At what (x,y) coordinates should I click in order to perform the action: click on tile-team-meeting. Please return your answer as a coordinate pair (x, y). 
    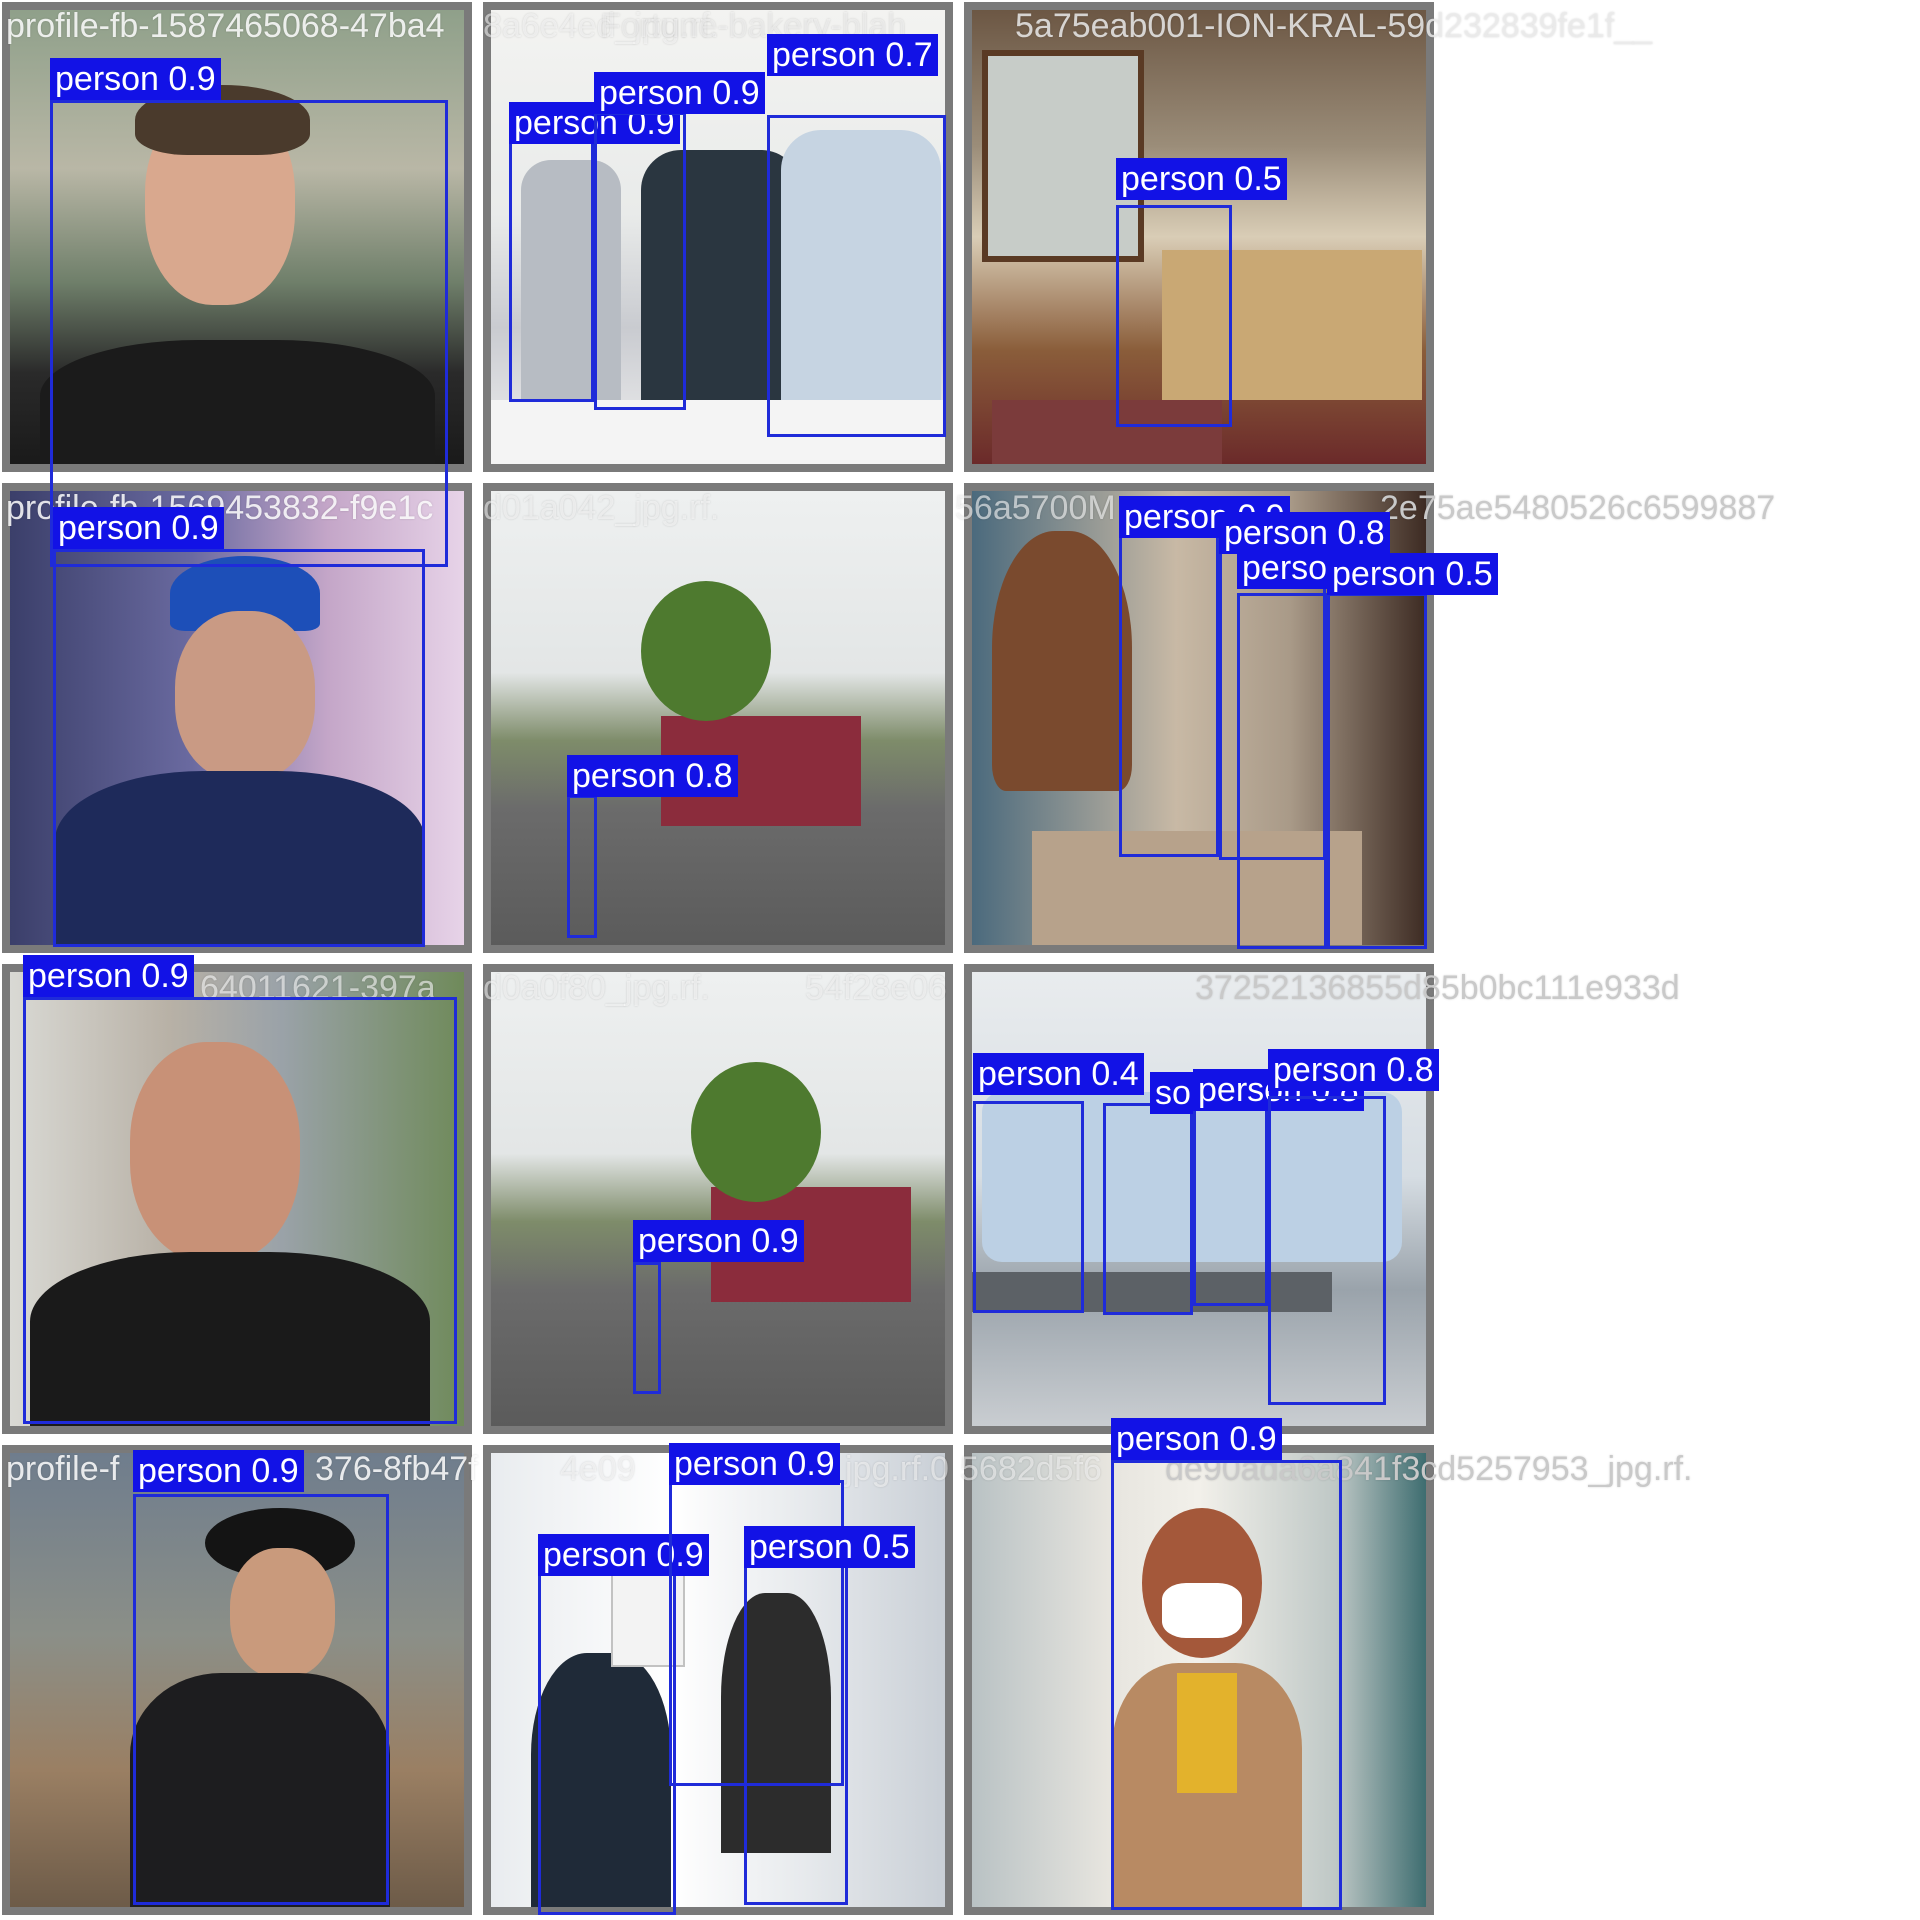
    Looking at the image, I should click on (718, 1680).